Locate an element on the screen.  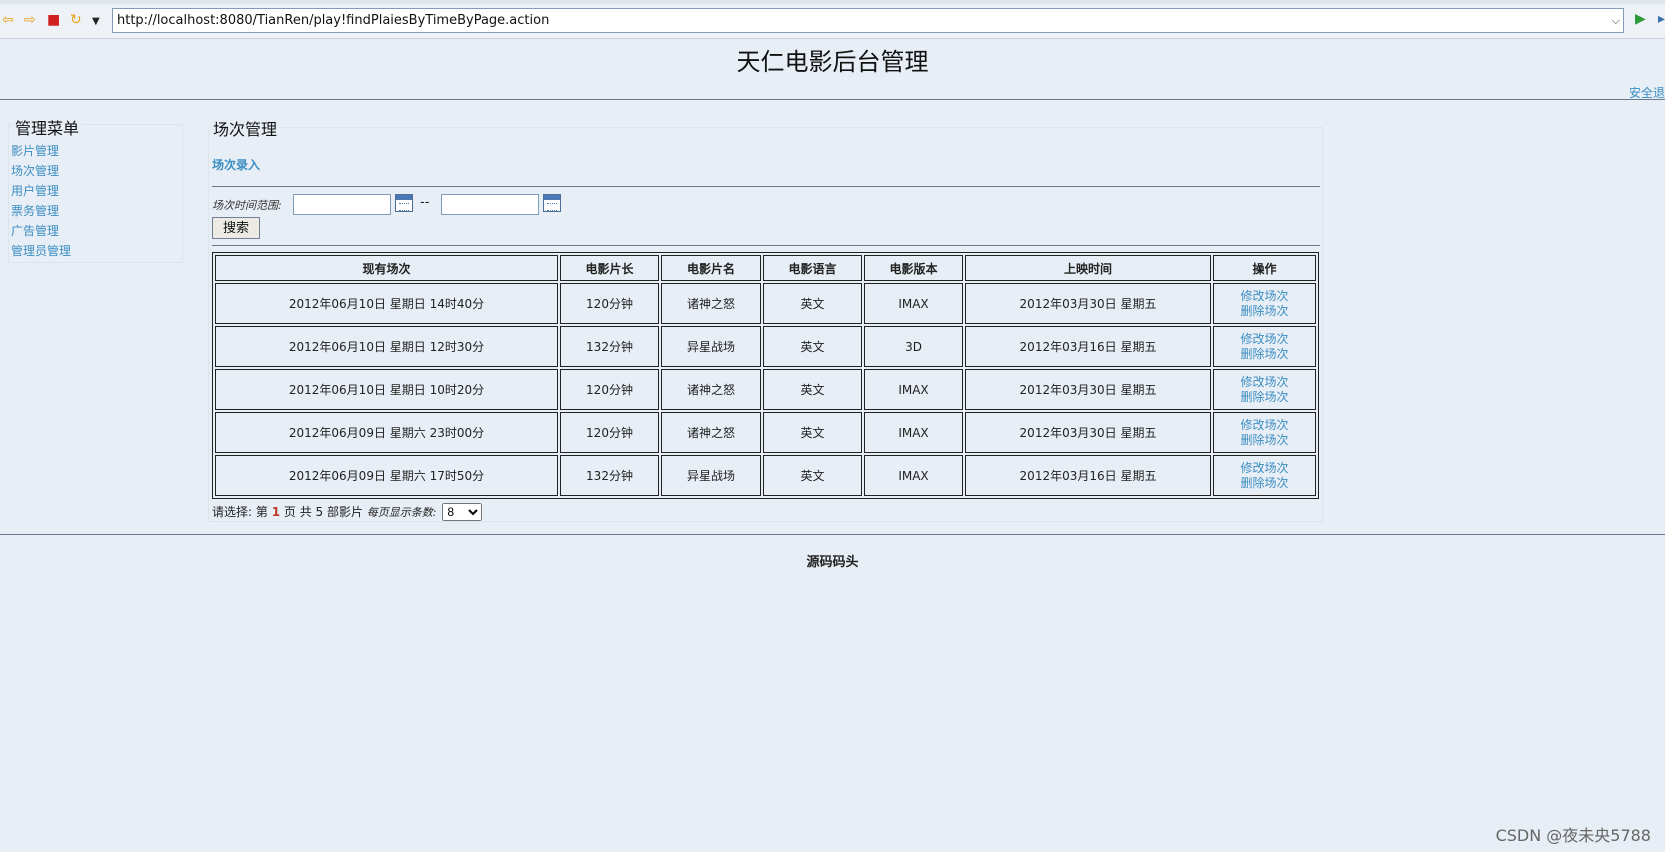
column-header: 操作 is located at coordinates (1264, 268).